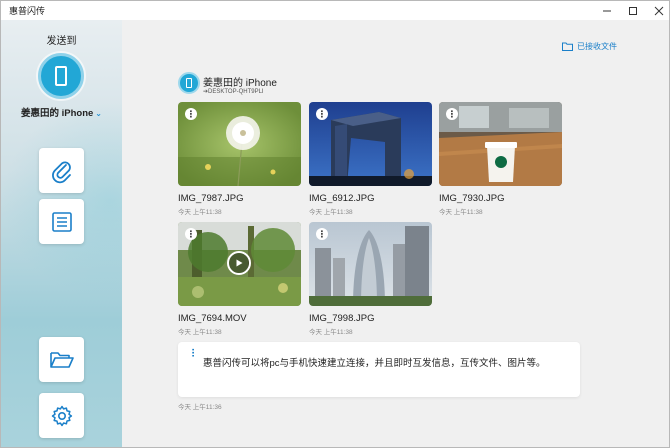  I want to click on gear-icon, so click(61, 415).